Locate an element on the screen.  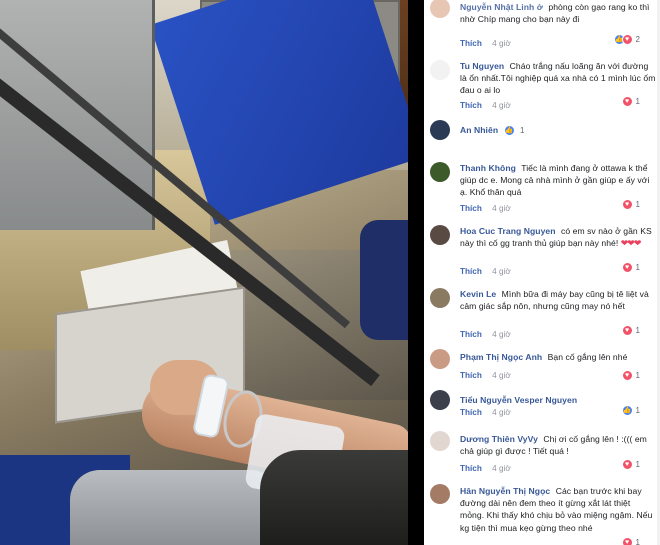
comment-text: Phạm Thị Ngọc Anh Bạn cố gắng lên nhé is located at coordinates (558, 357).